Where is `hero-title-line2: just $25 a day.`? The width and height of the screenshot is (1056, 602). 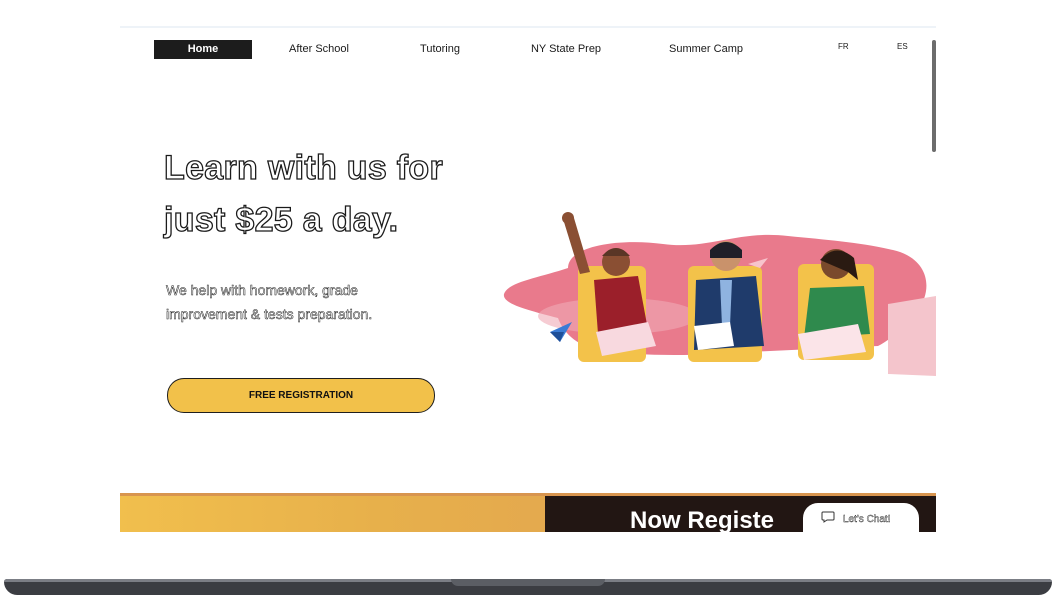 hero-title-line2: just $25 a day. is located at coordinates (281, 219).